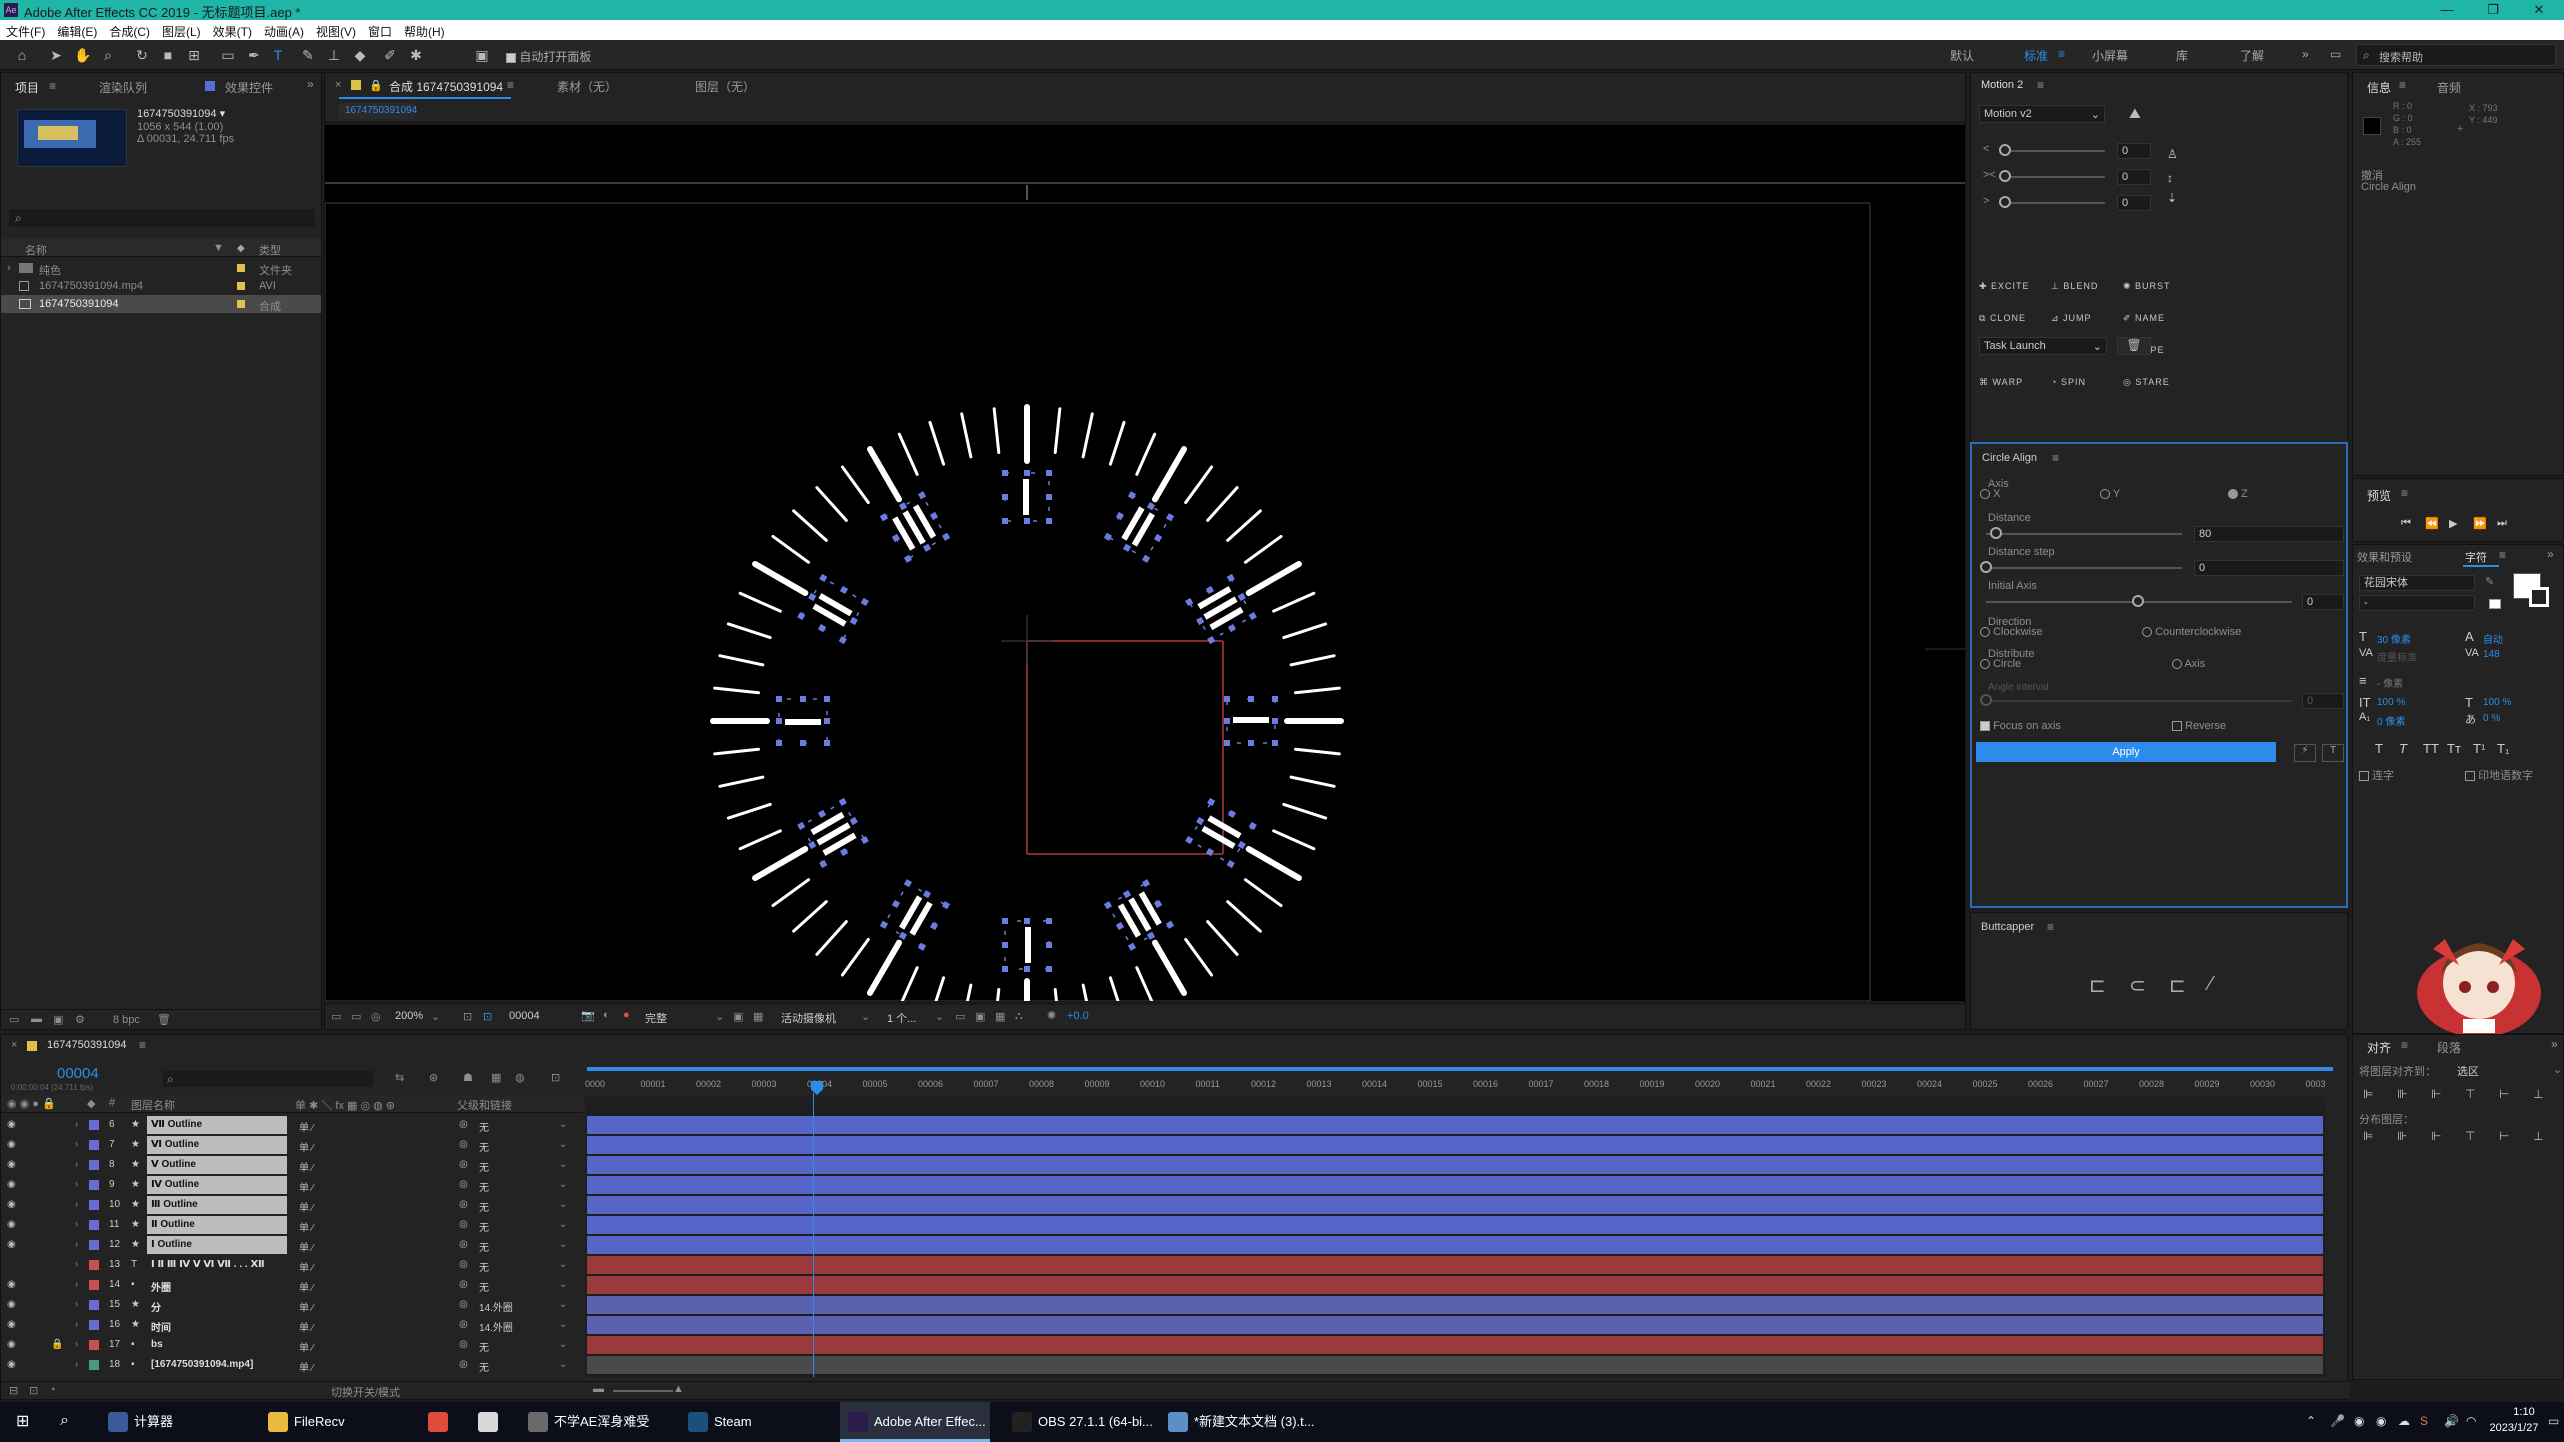 The image size is (2564, 1442). Describe the element at coordinates (292, 1185) in the screenshot. I see `layer-row: ◉ › 9 ★ Ⅳ Outline 单 ∕ ◎ 无 ⌄` at that location.